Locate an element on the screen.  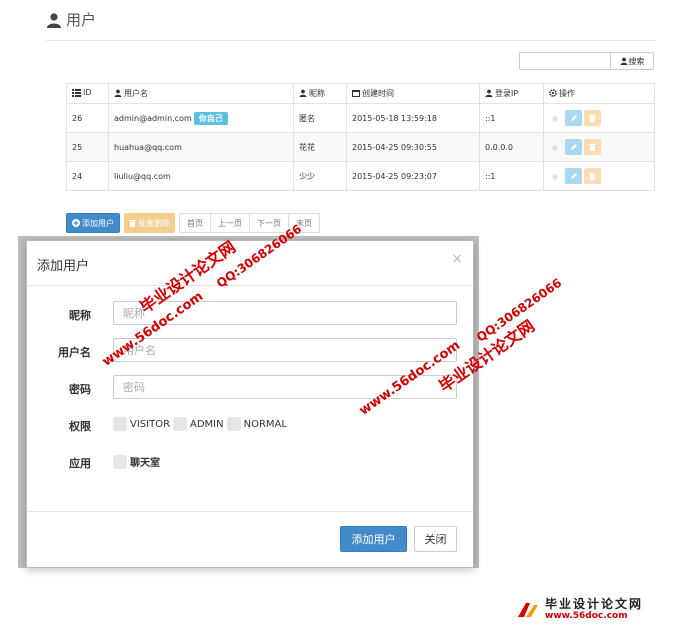
cell-username: huahua@qq.com is located at coordinates (201, 147).